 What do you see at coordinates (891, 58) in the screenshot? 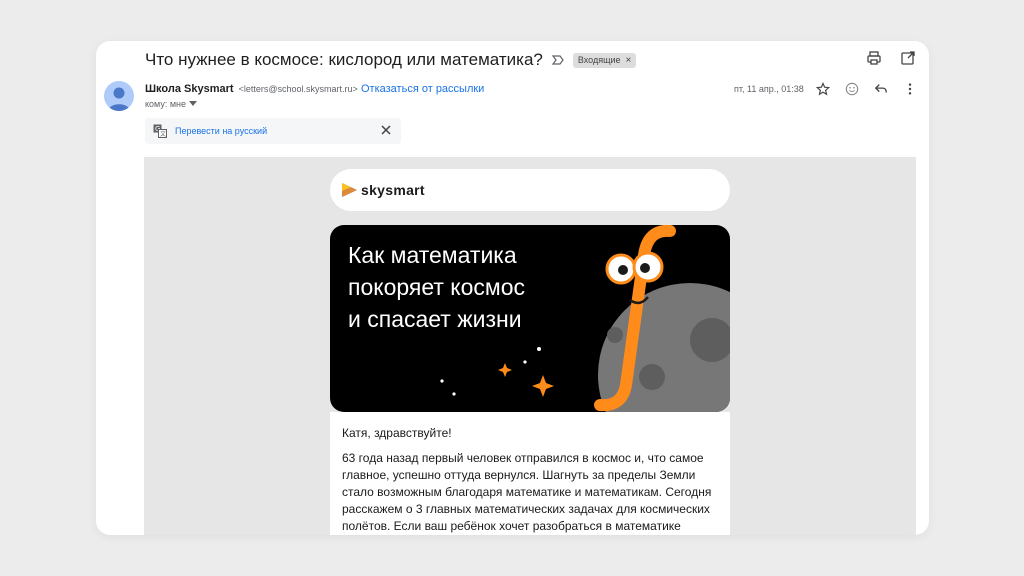
I see `top-actions` at bounding box center [891, 58].